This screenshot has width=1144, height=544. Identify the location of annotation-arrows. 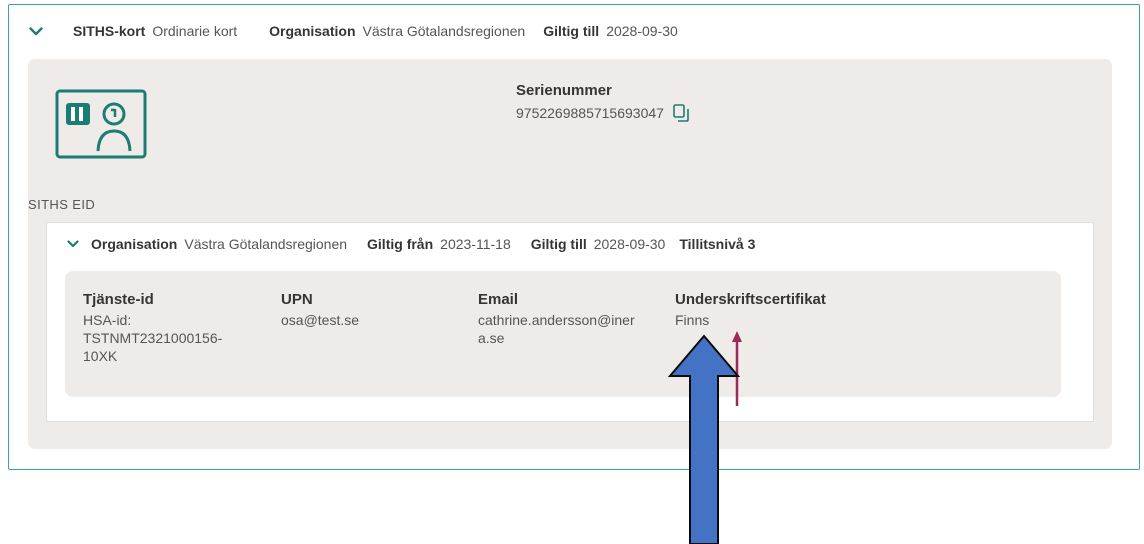
(704, 437).